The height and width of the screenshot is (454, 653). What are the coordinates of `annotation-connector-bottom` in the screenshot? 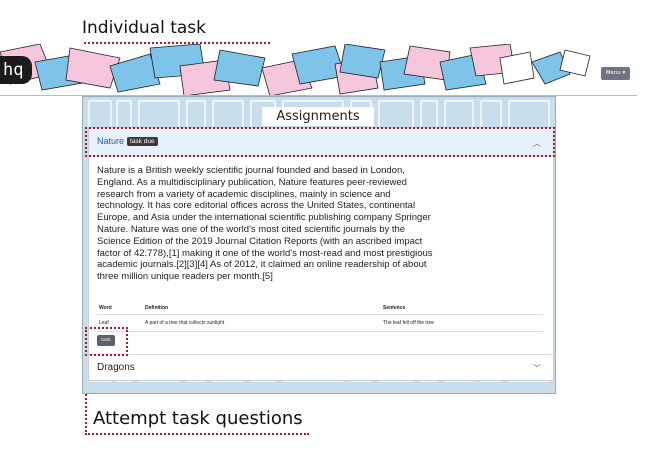 It's located at (197, 434).